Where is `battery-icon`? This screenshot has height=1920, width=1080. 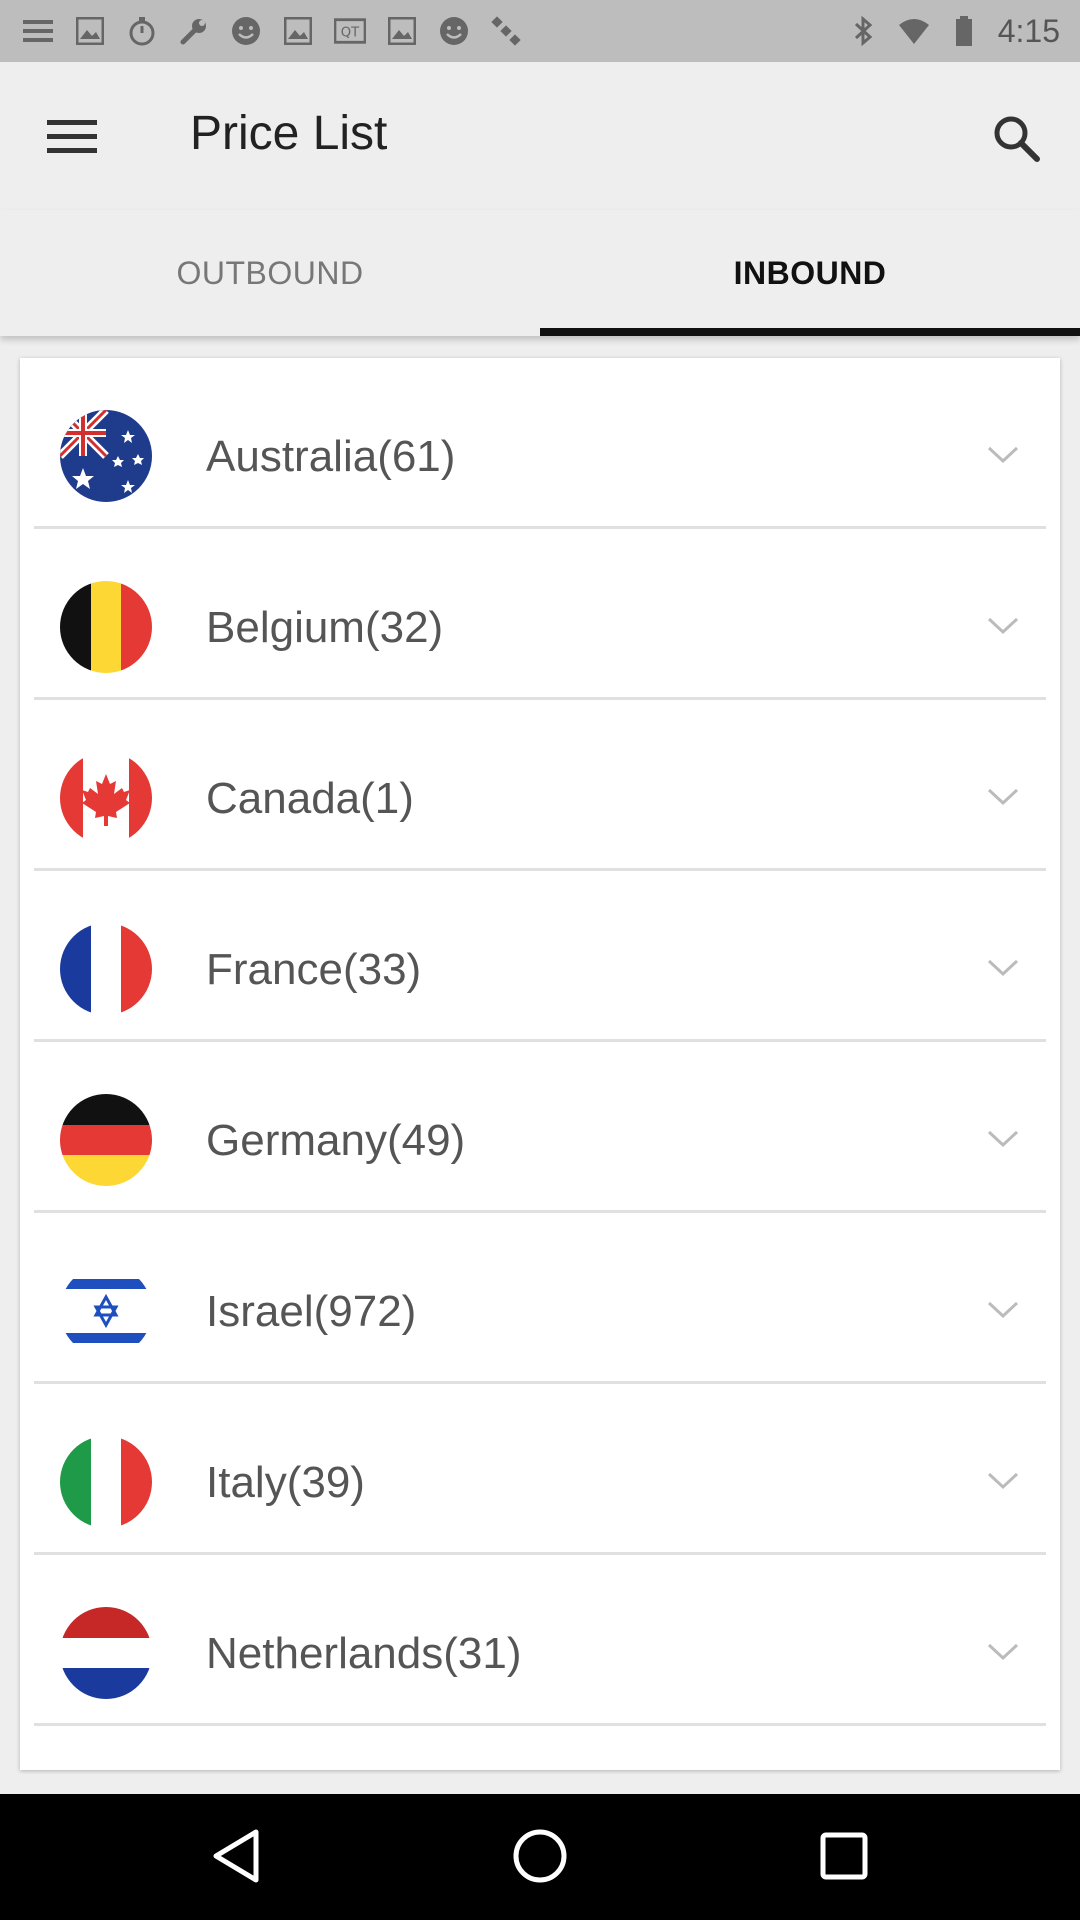 battery-icon is located at coordinates (964, 31).